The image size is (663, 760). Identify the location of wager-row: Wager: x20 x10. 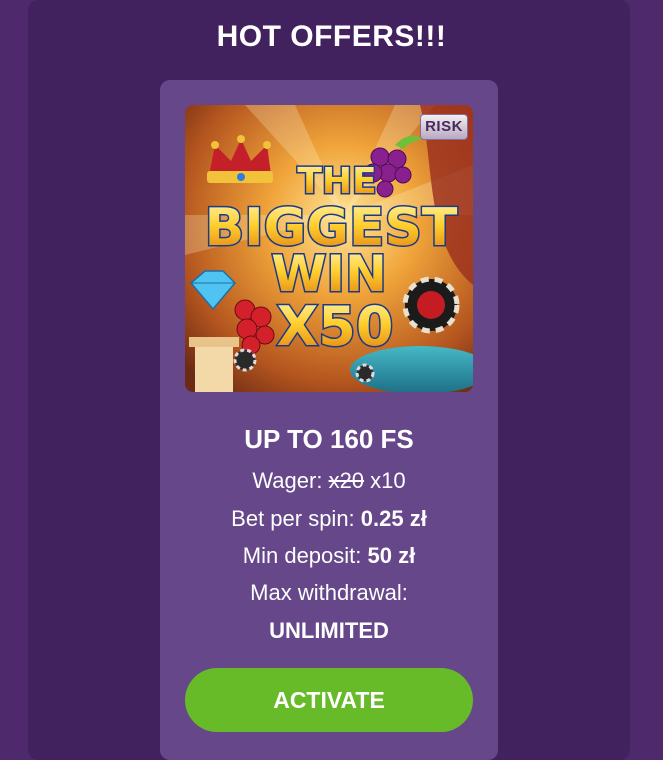
(329, 481).